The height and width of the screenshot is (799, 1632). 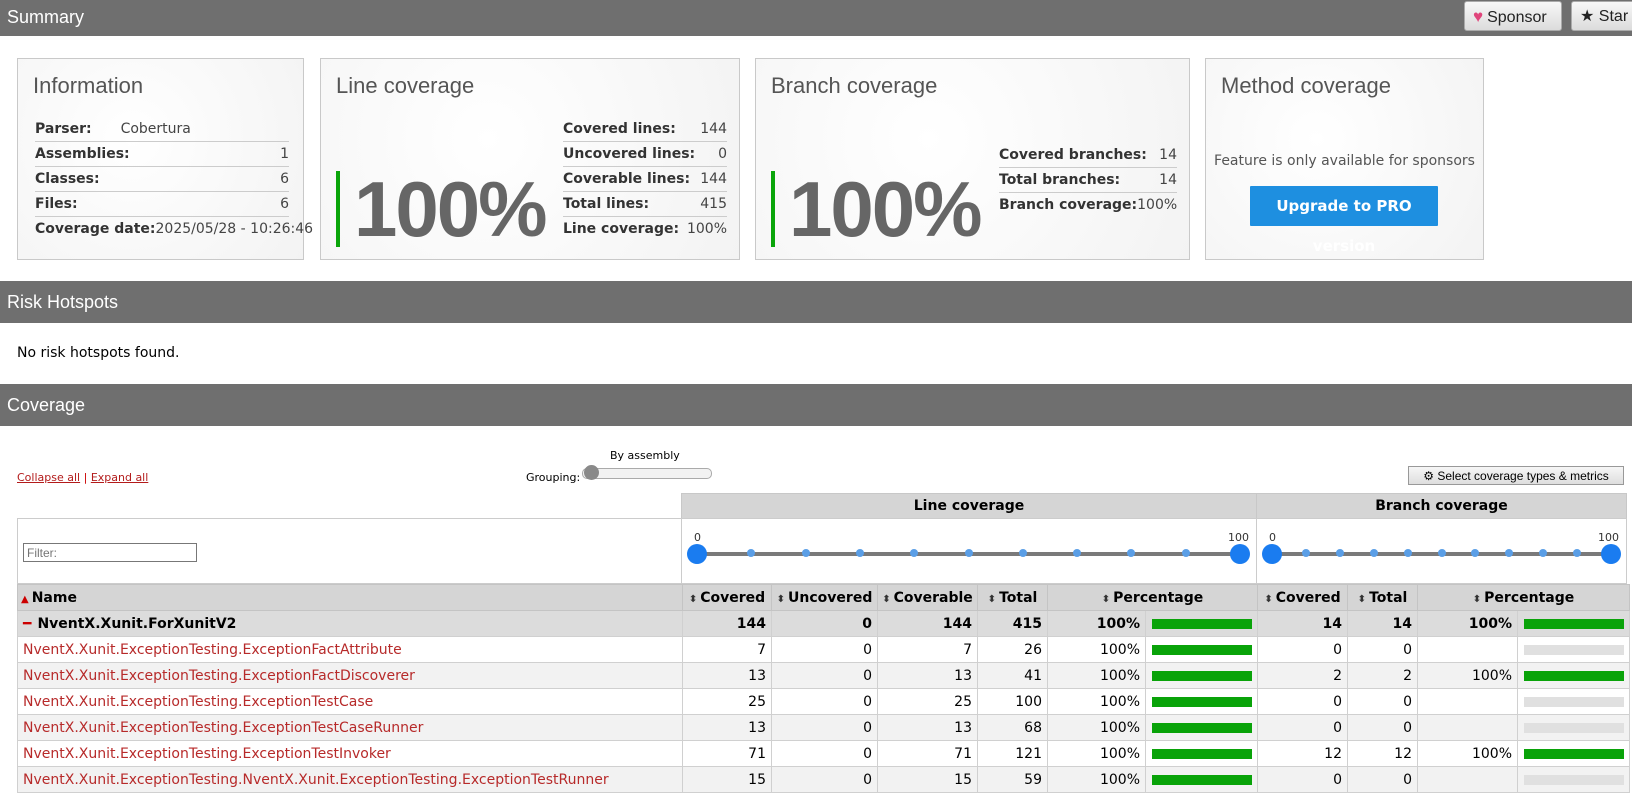 I want to click on star-label: Star, so click(x=1613, y=16).